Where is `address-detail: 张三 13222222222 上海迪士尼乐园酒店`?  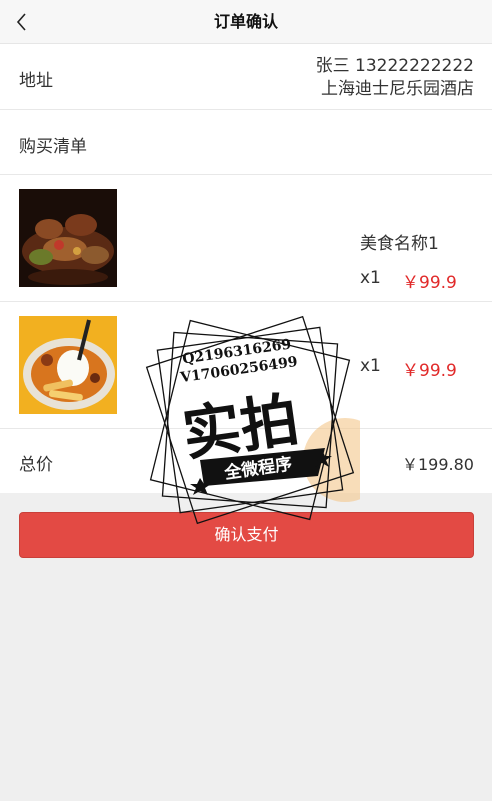 address-detail: 张三 13222222222 上海迪士尼乐园酒店 is located at coordinates (395, 78).